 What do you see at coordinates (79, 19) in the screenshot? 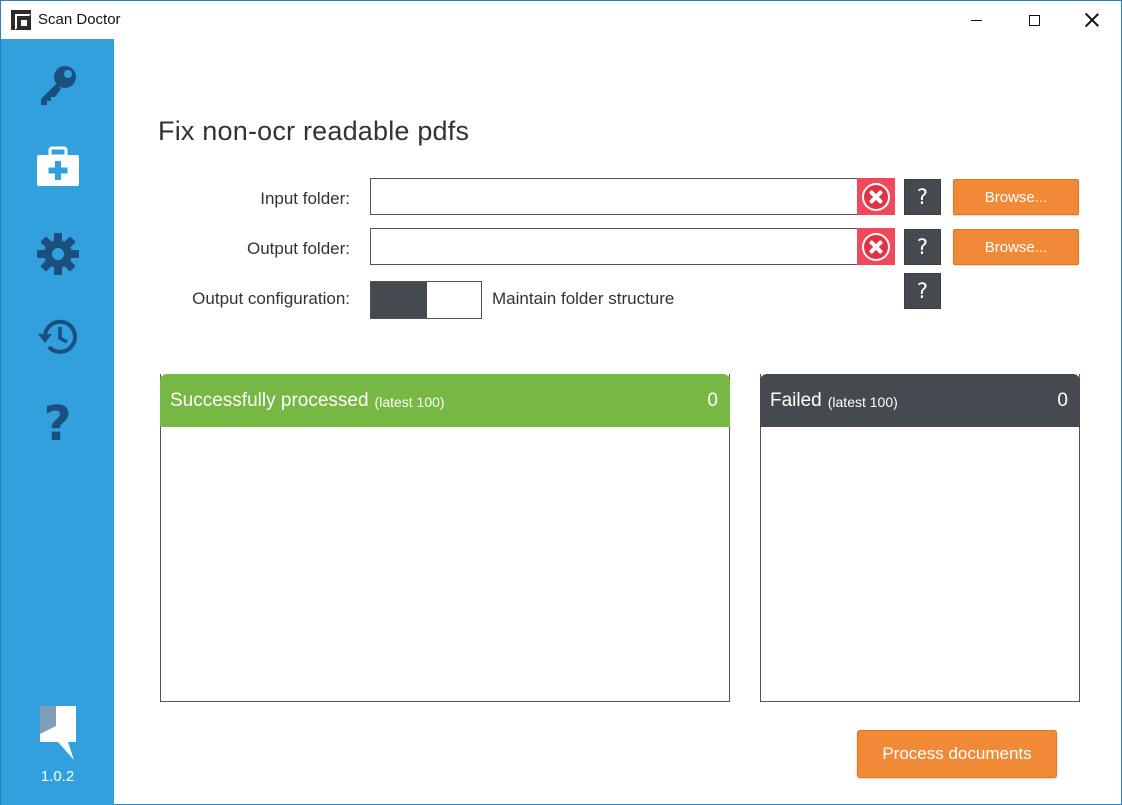
I see `window-title: Scan Doctor` at bounding box center [79, 19].